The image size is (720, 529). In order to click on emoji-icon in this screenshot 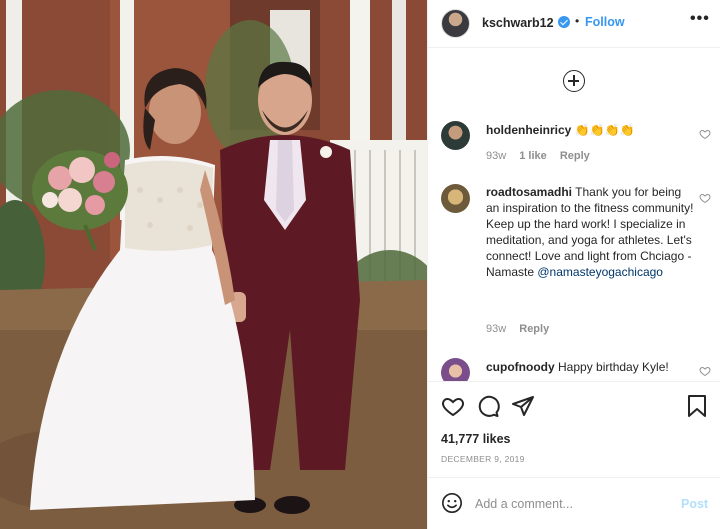, I will do `click(452, 503)`.